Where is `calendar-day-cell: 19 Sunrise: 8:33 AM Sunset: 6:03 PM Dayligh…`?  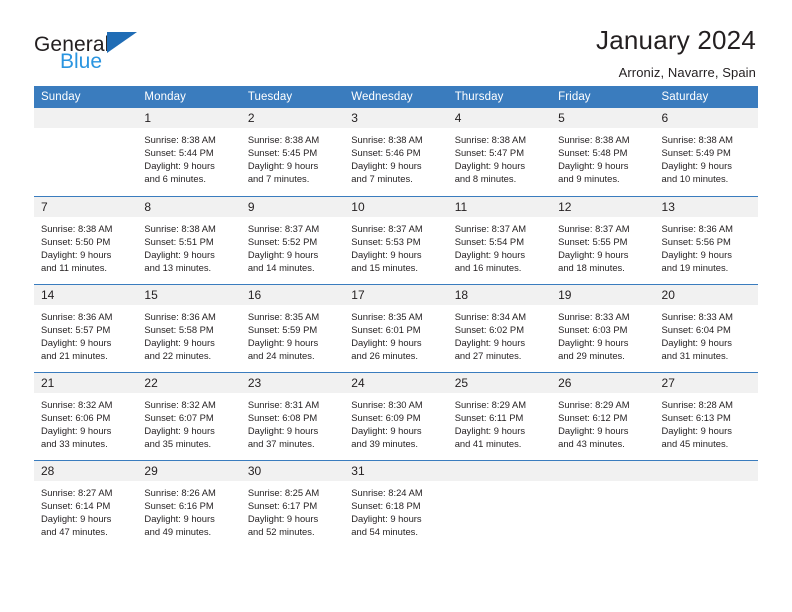
calendar-day-cell: 19 Sunrise: 8:33 AM Sunset: 6:03 PM Dayligh… is located at coordinates (603, 327).